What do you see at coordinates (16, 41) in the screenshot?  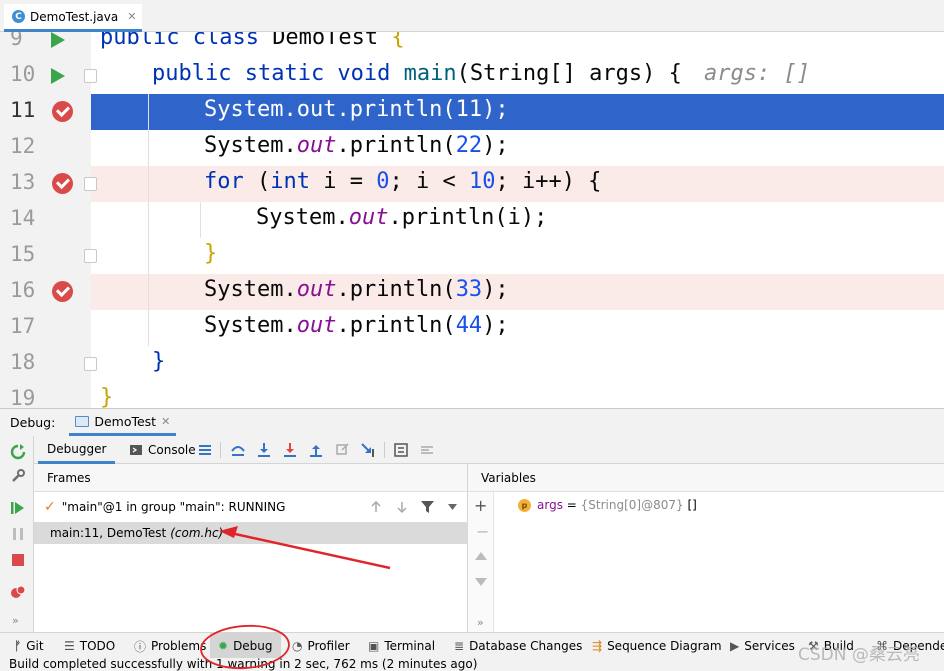 I see `line-number: 9` at bounding box center [16, 41].